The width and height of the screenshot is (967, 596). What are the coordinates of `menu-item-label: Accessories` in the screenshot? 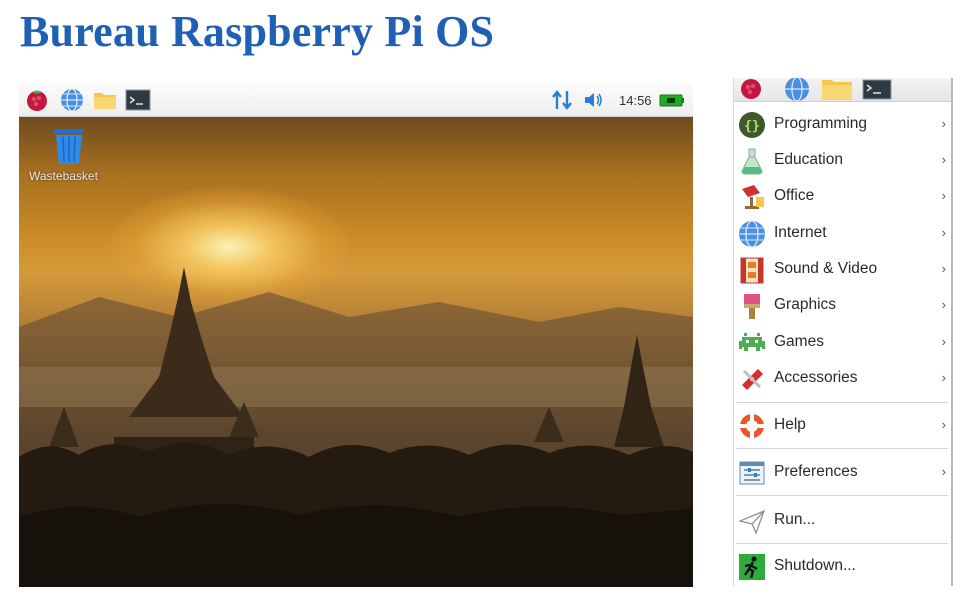 It's located at (816, 377).